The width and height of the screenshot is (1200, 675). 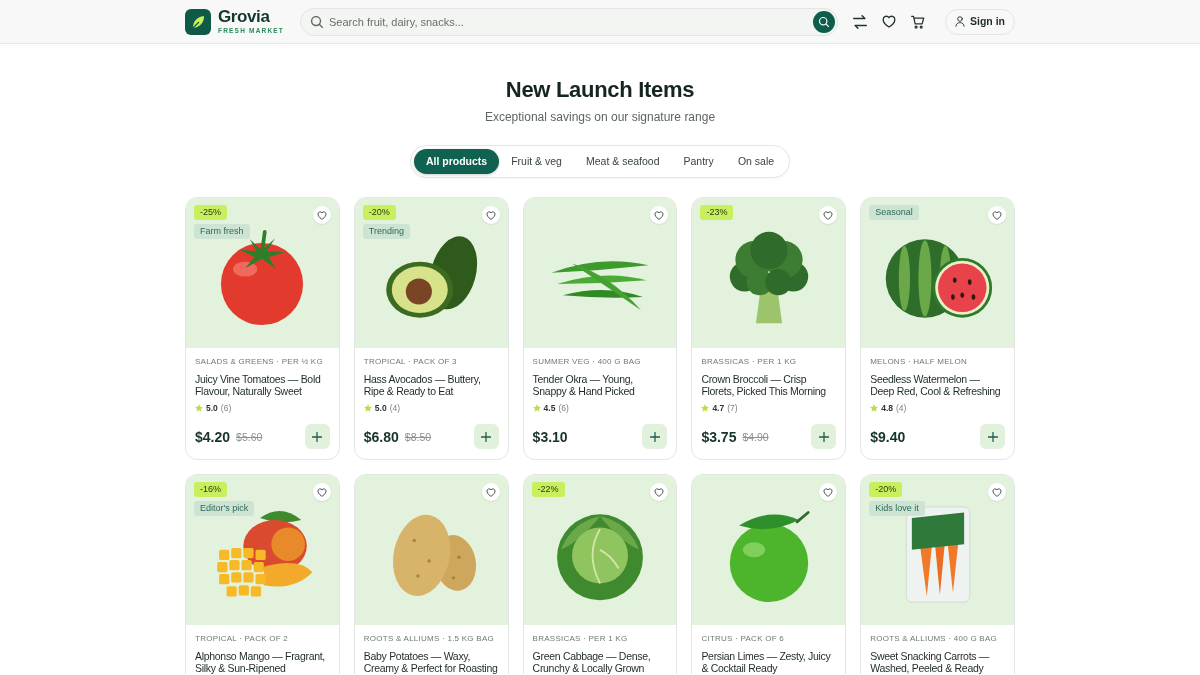 What do you see at coordinates (224, 508) in the screenshot?
I see `tag-badge: Editor's pick` at bounding box center [224, 508].